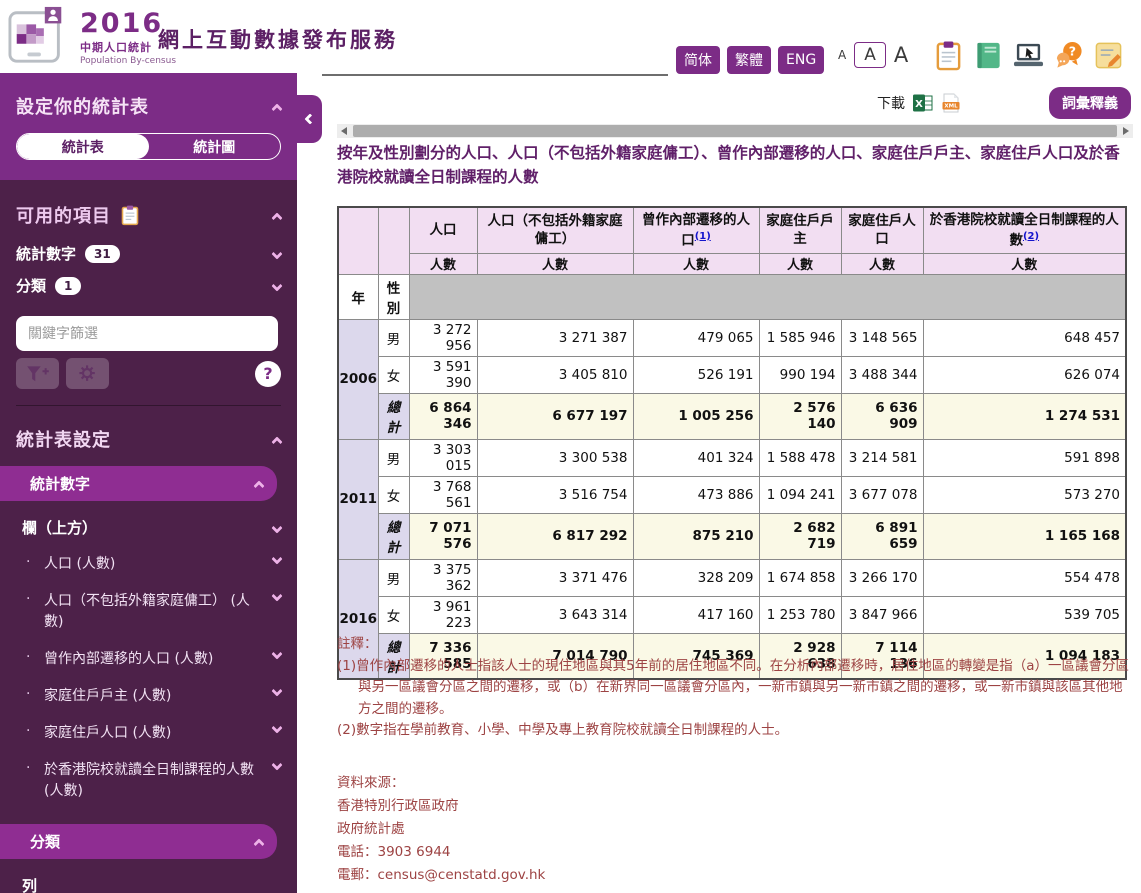  I want to click on stat-item-label: 家庭住戶人口 (人數), so click(108, 733).